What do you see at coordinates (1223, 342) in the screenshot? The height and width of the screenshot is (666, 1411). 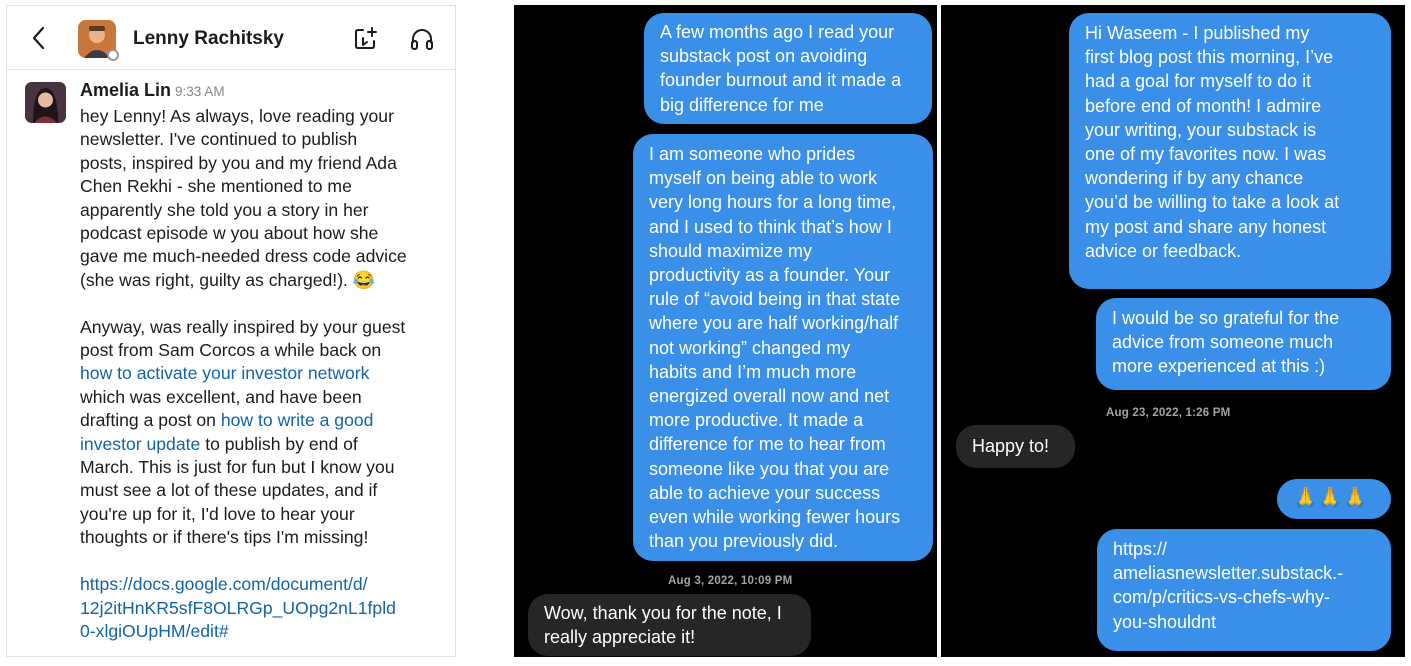 I see `text-line: advice from someone much` at bounding box center [1223, 342].